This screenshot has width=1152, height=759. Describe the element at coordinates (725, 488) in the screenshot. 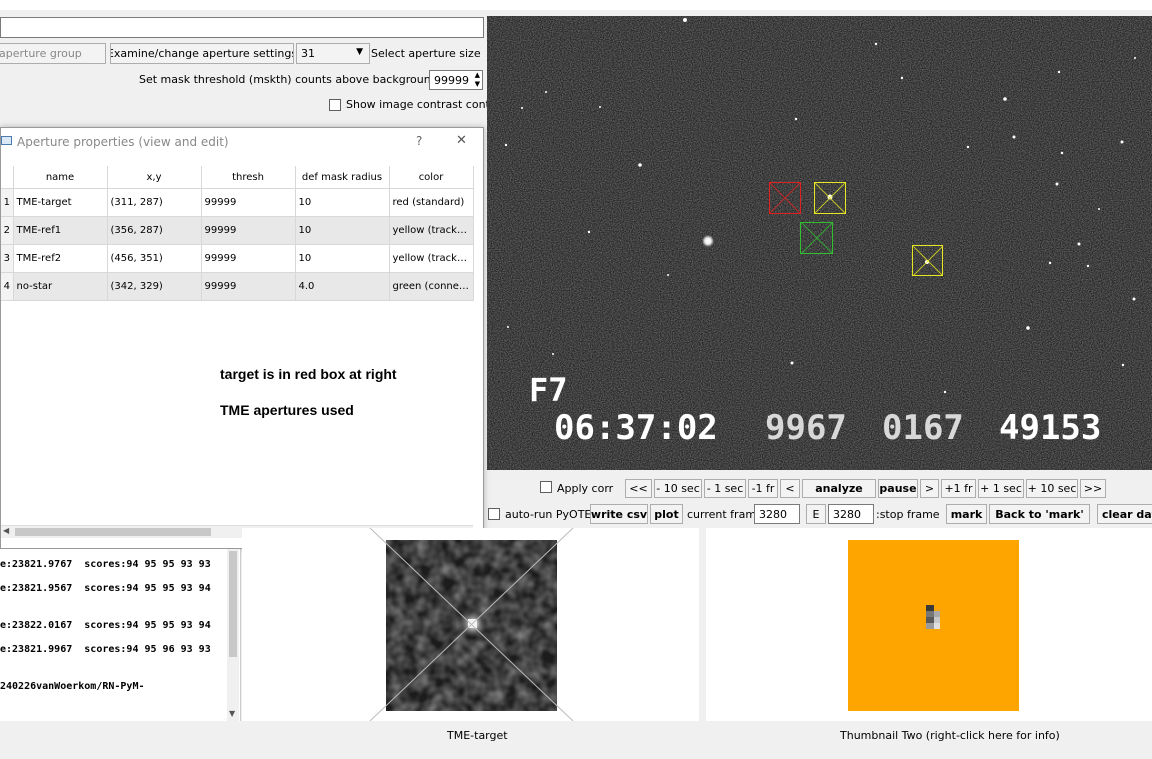

I see `back-1-sec-button: - 1 sec` at that location.